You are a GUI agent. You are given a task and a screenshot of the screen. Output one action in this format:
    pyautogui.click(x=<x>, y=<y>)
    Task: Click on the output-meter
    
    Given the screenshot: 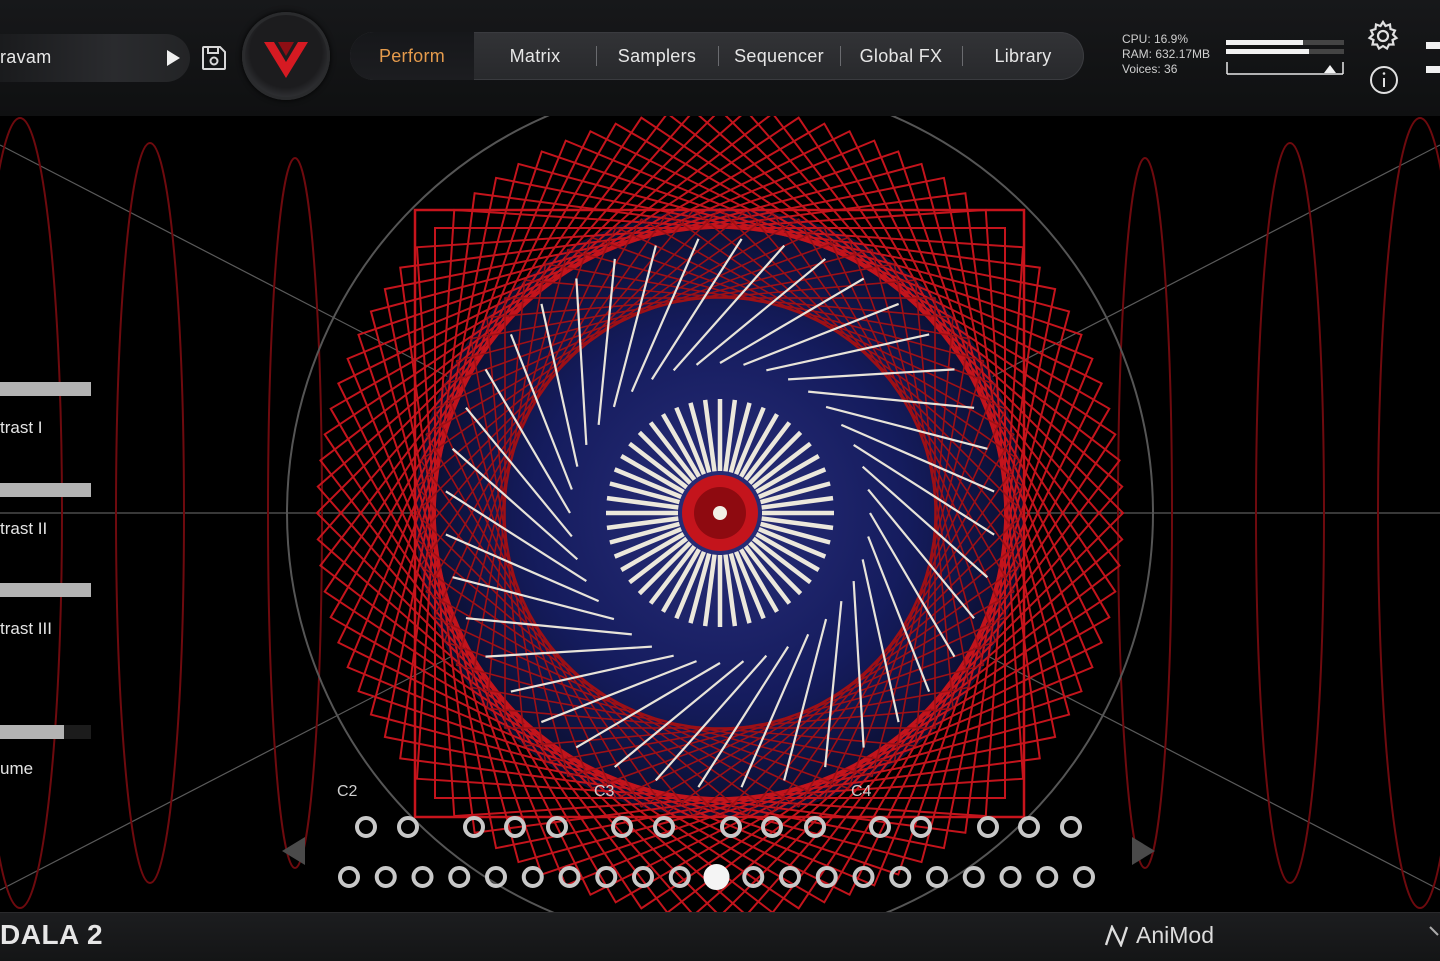 What is the action you would take?
    pyautogui.click(x=1285, y=58)
    